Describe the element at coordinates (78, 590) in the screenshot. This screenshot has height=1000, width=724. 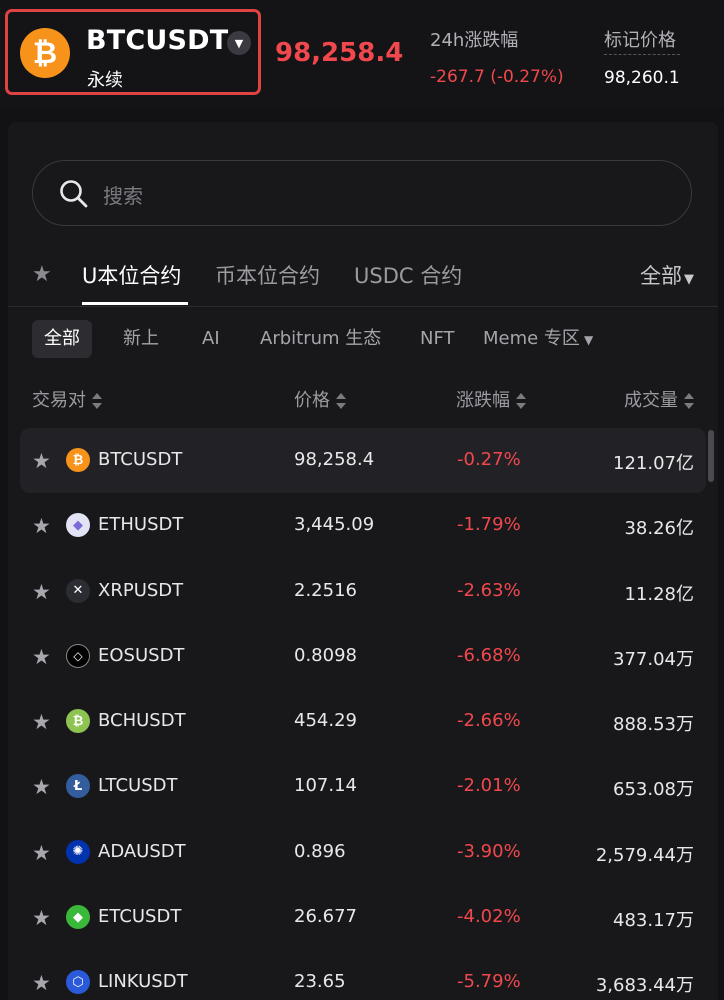
I see `xrp-icon: ✕` at that location.